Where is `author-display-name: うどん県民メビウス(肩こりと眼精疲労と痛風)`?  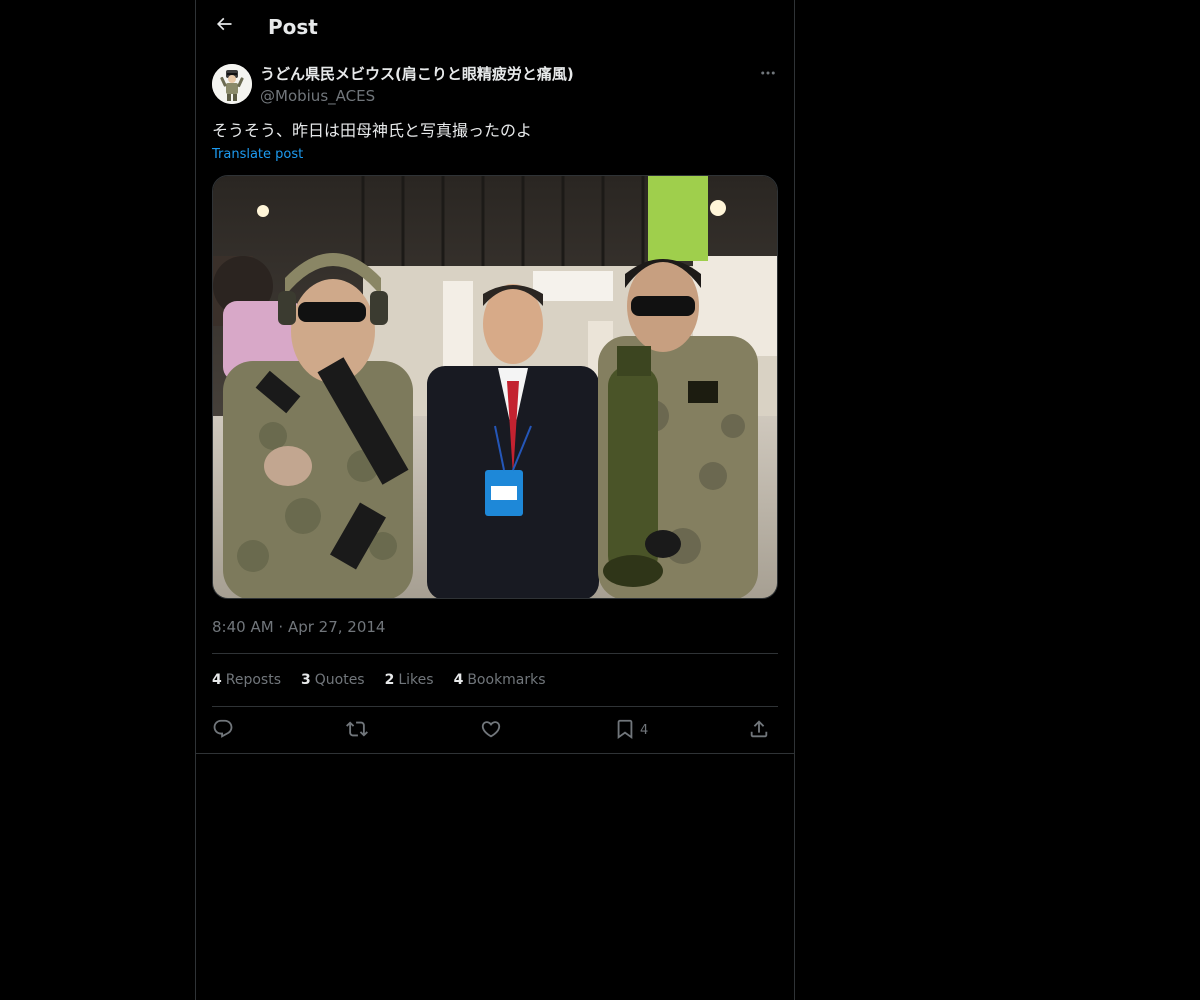 author-display-name: うどん県民メビウス(肩こりと眼精疲労と痛風) is located at coordinates (417, 74).